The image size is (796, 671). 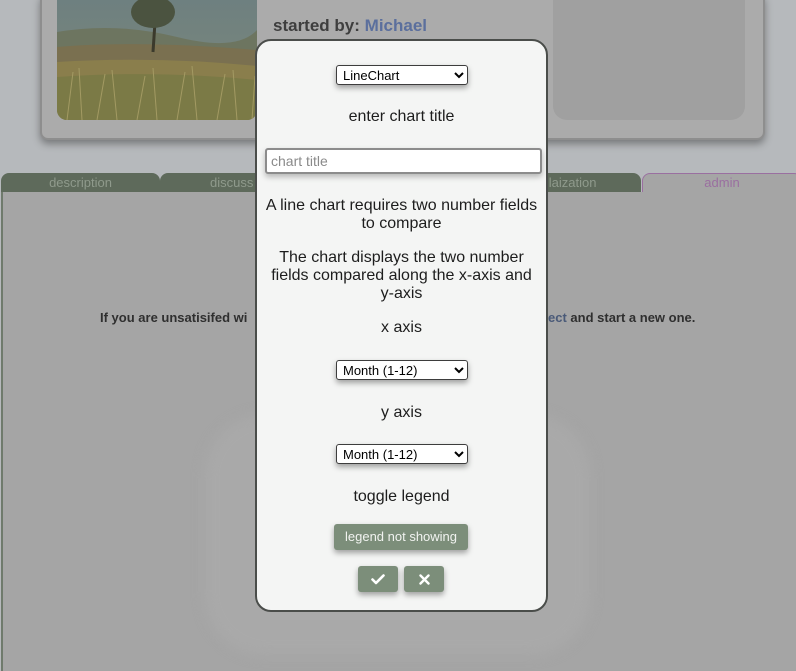 What do you see at coordinates (402, 370) in the screenshot?
I see `x-axis-select: Month (1-12)` at bounding box center [402, 370].